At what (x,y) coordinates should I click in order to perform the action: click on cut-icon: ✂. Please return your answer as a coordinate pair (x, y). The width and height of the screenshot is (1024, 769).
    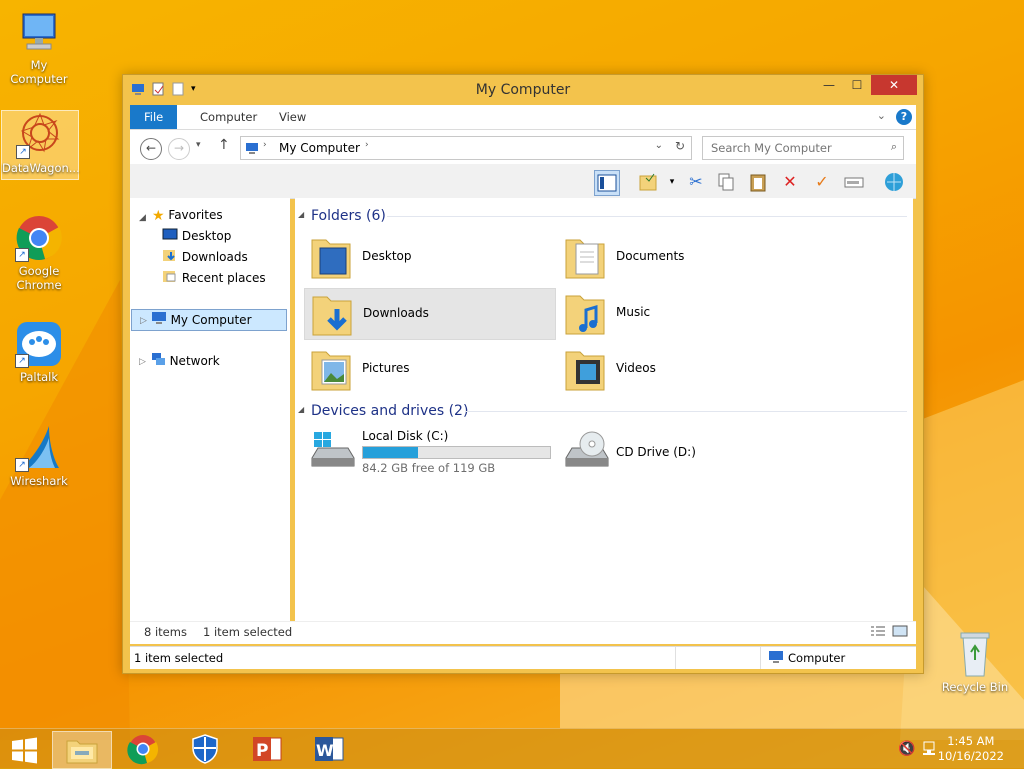
    Looking at the image, I should click on (696, 182).